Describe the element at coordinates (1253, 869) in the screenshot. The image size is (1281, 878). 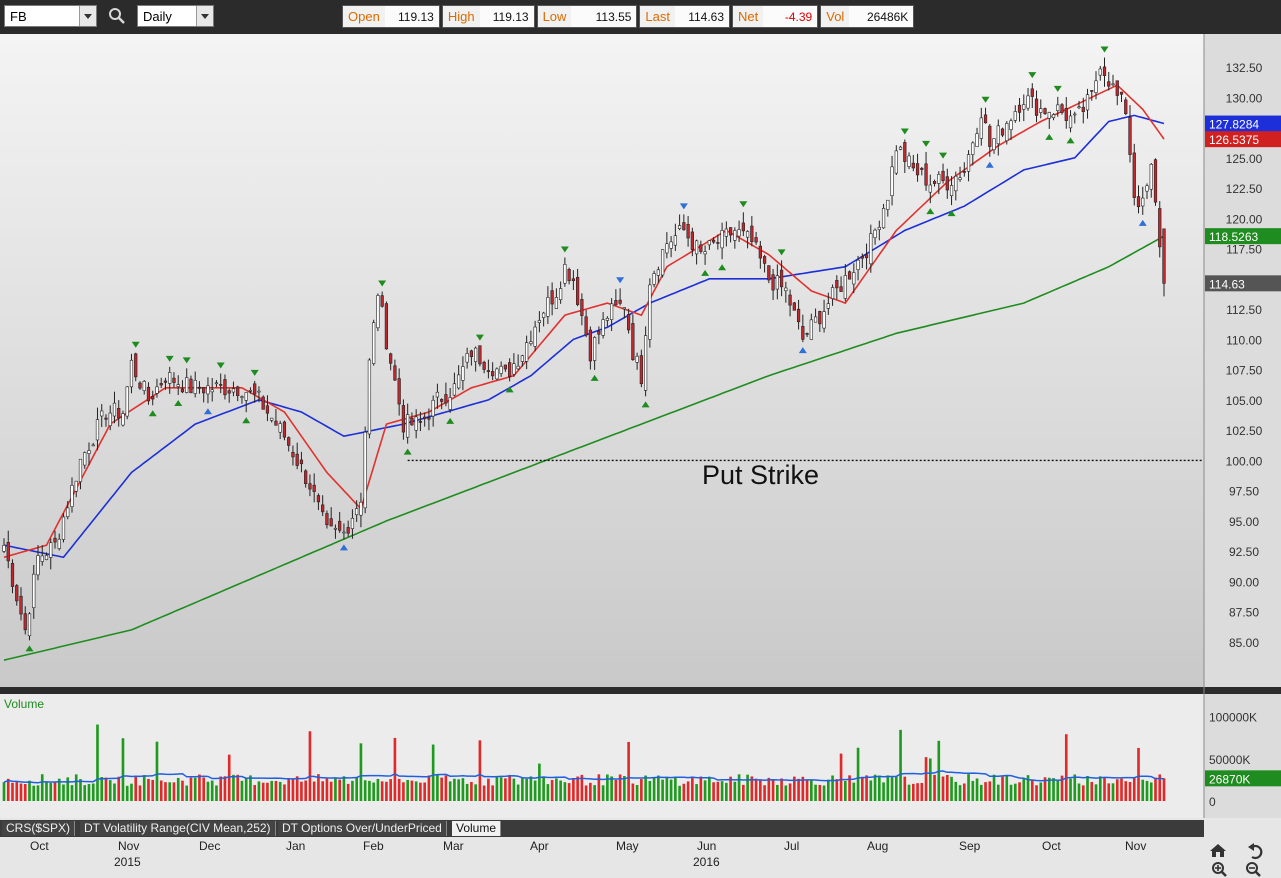
I see `zoom-out-icon` at that location.